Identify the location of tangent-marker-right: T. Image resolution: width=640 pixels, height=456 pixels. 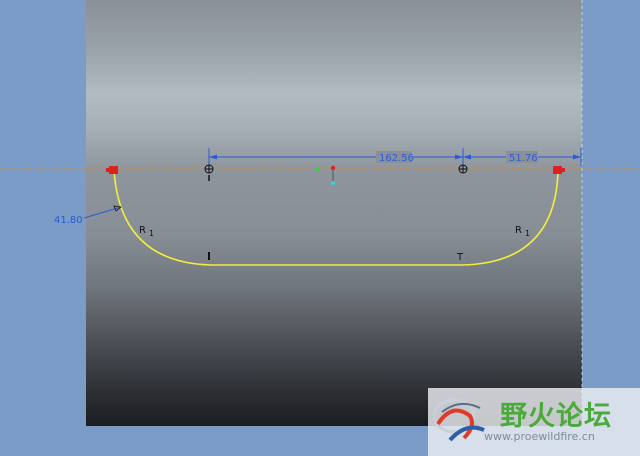
(460, 257).